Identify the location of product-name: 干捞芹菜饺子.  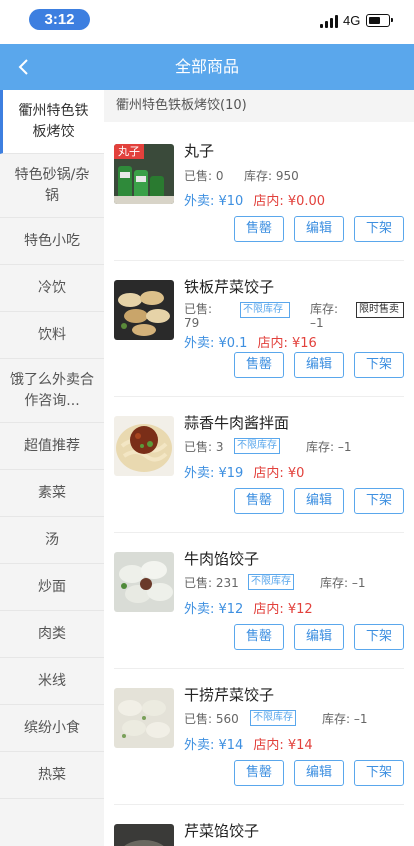
(229, 695).